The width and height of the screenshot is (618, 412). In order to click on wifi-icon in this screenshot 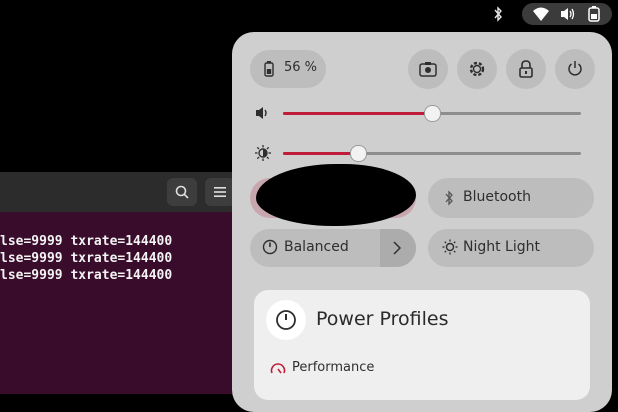, I will do `click(541, 14)`.